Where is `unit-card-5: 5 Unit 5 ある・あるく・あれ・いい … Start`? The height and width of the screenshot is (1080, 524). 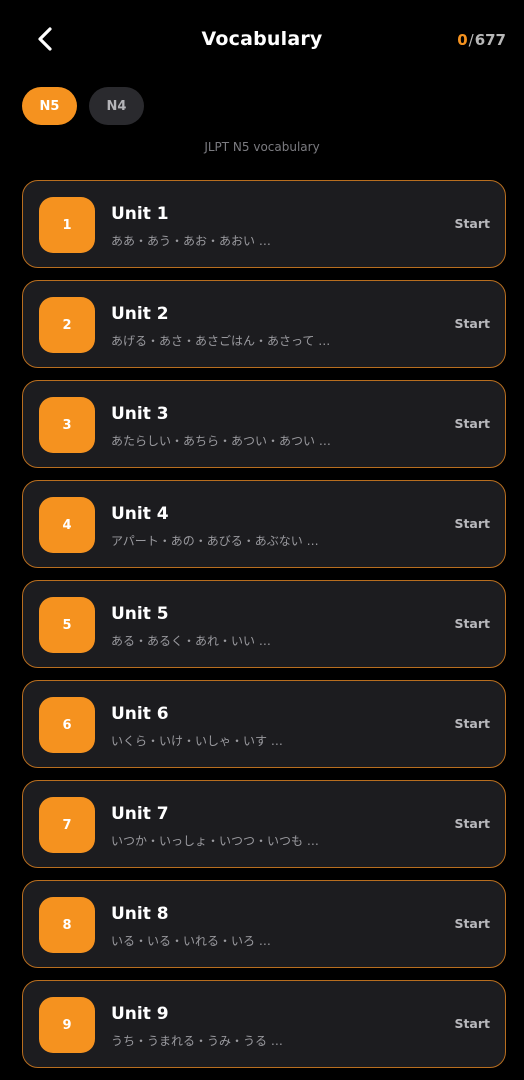
unit-card-5: 5 Unit 5 ある・あるく・あれ・いい … Start is located at coordinates (264, 624).